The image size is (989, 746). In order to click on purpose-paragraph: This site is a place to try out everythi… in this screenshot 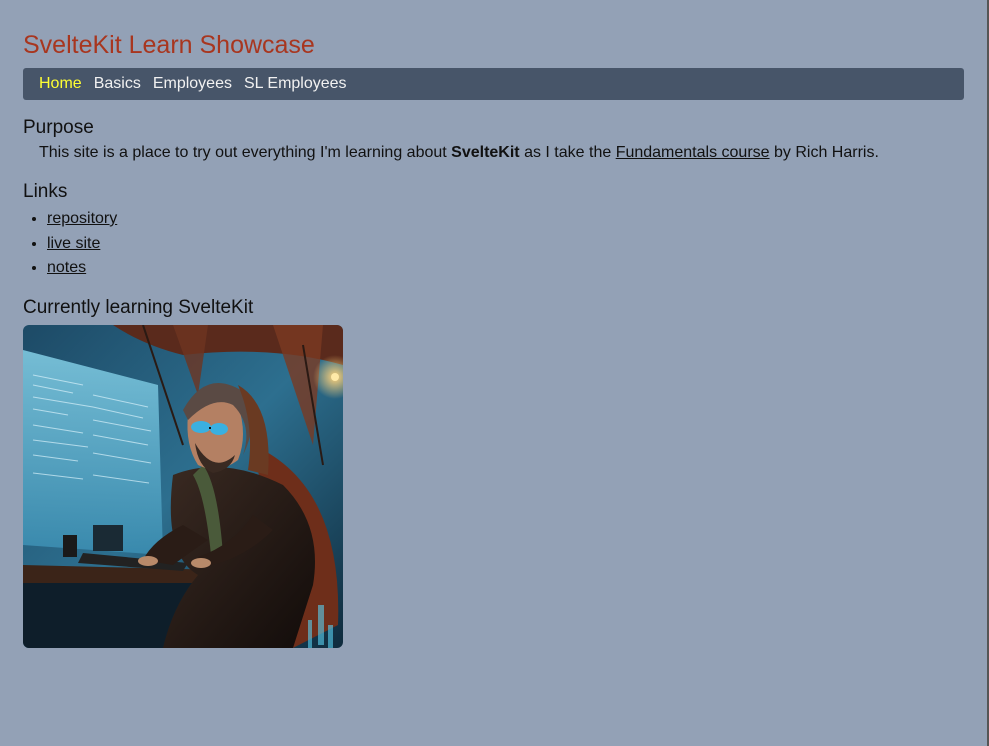, I will do `click(501, 153)`.